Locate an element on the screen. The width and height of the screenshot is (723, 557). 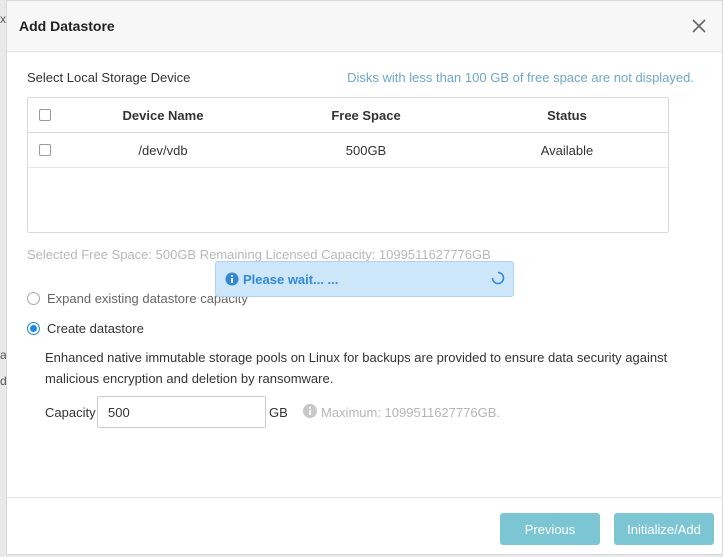
spinner-icon is located at coordinates (498, 278).